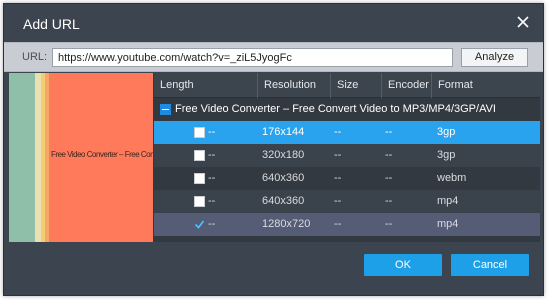  Describe the element at coordinates (347, 132) in the screenshot. I see `table-row: -- 176x144 -- -- 3gp` at that location.